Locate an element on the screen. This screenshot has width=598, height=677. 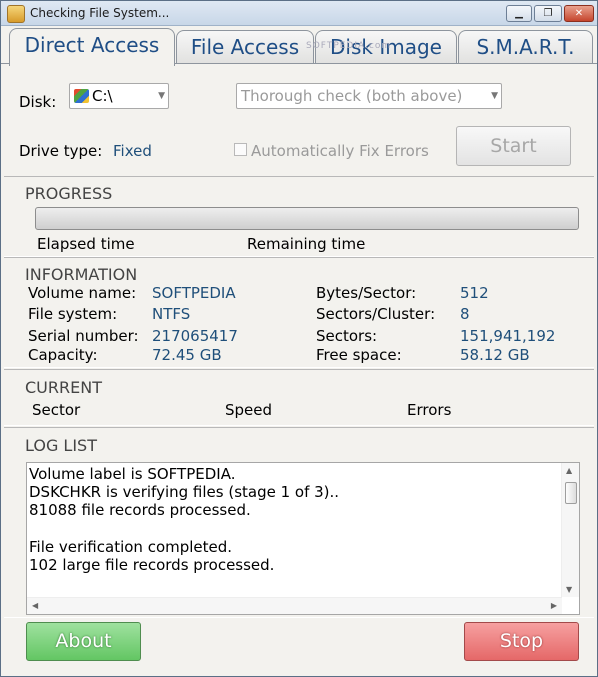
file-system-label: File system: is located at coordinates (73, 314).